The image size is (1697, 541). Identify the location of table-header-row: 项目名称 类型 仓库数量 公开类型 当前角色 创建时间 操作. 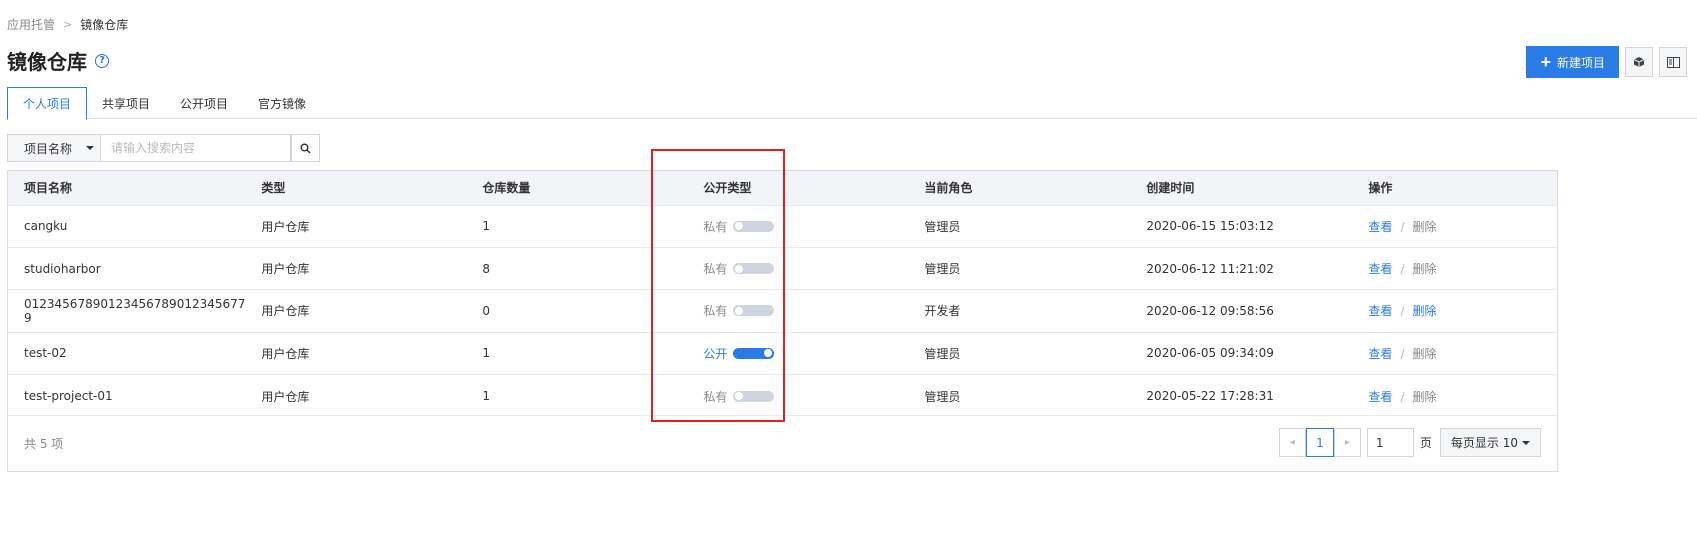
(782, 188).